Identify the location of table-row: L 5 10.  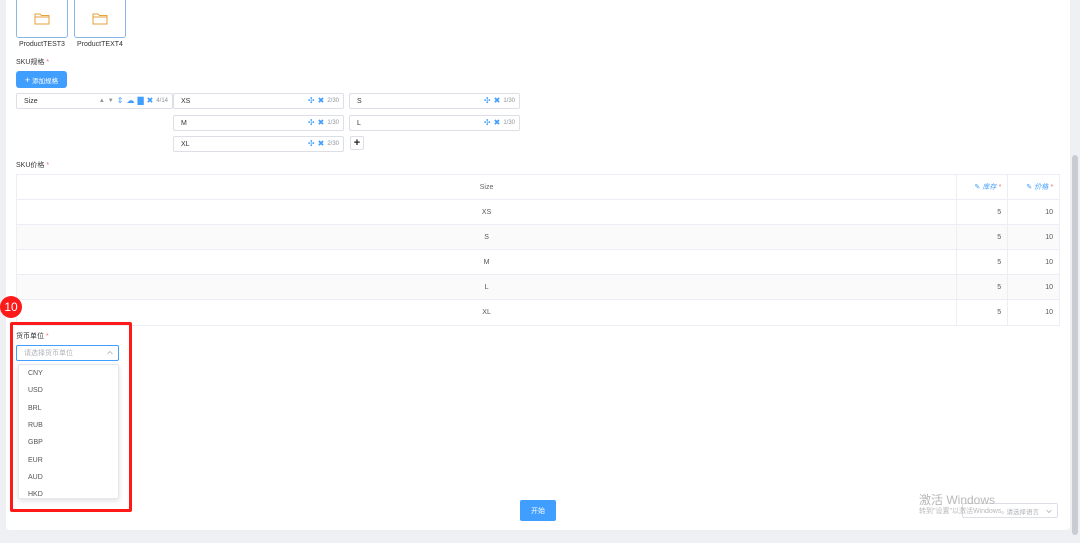
(538, 287).